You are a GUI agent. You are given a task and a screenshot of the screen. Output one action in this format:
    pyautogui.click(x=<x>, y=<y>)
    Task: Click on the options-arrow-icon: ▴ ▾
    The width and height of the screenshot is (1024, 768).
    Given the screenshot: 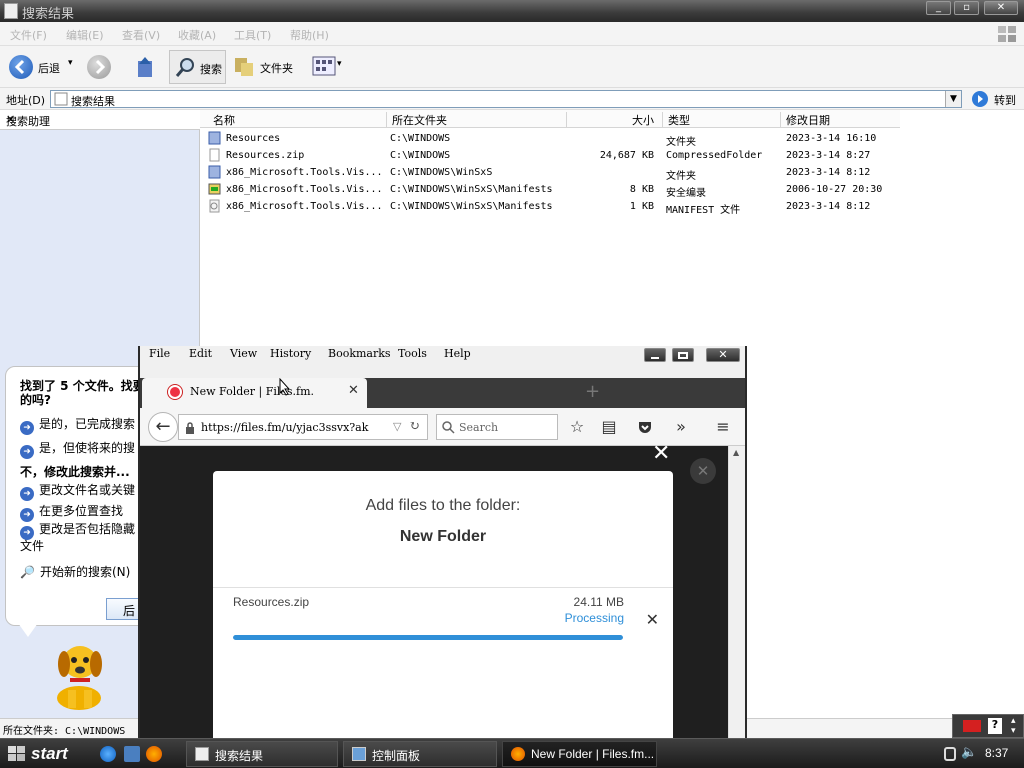 What is the action you would take?
    pyautogui.click(x=1013, y=726)
    